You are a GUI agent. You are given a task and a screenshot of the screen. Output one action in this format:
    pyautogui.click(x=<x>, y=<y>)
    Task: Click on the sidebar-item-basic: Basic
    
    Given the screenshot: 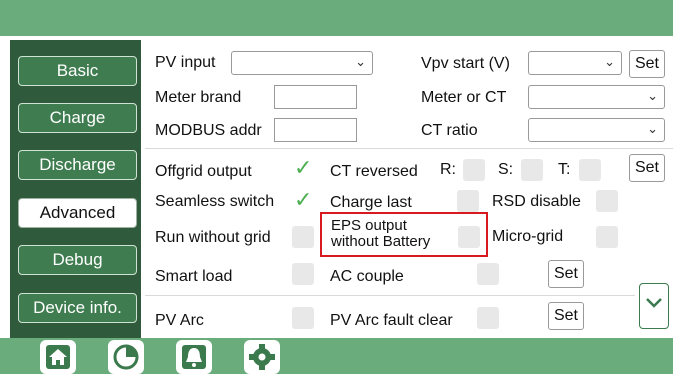 What is the action you would take?
    pyautogui.click(x=77, y=71)
    